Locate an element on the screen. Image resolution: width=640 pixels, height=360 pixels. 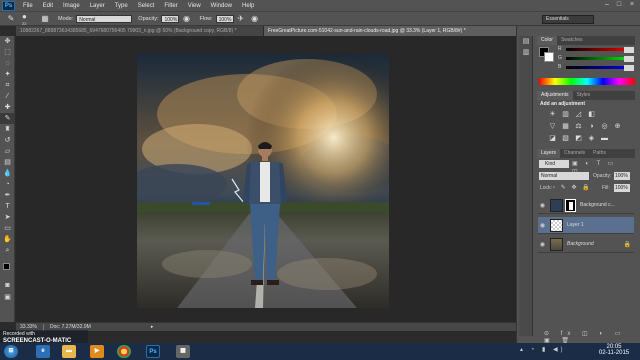
brush-panel-icon: ▦ is located at coordinates (45, 19).